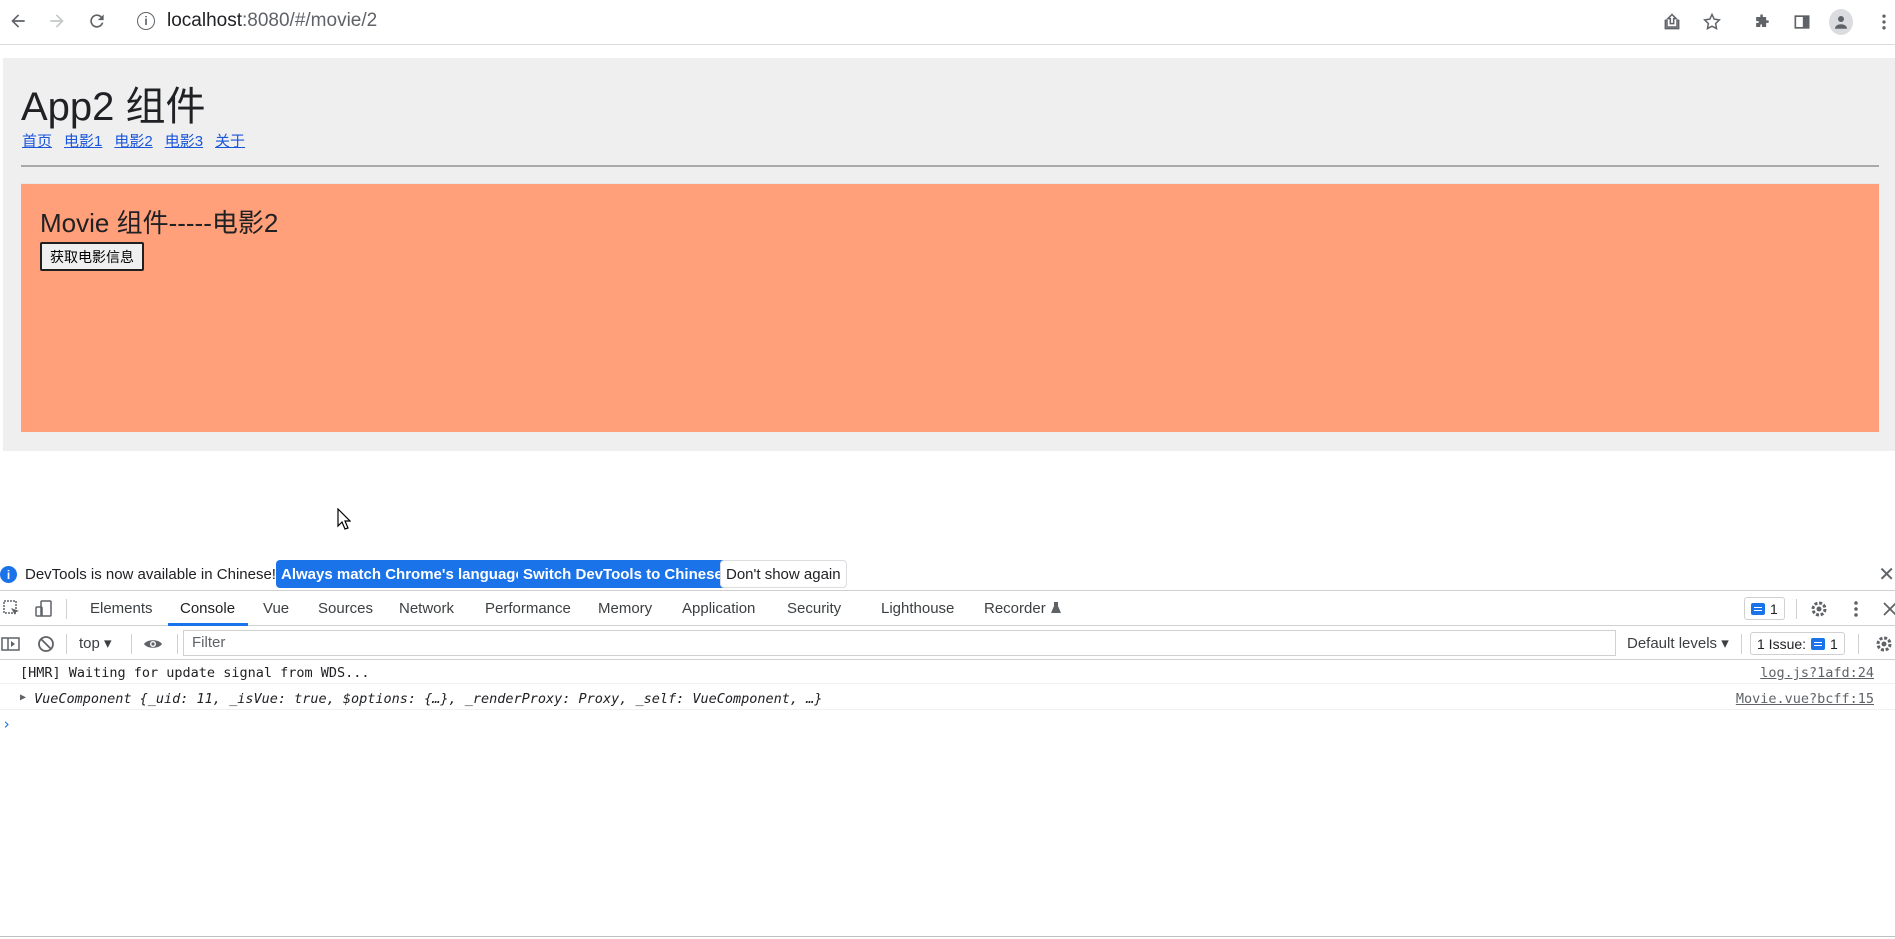 This screenshot has width=1895, height=939. Describe the element at coordinates (1856, 609) in the screenshot. I see `more-options-icon` at that location.